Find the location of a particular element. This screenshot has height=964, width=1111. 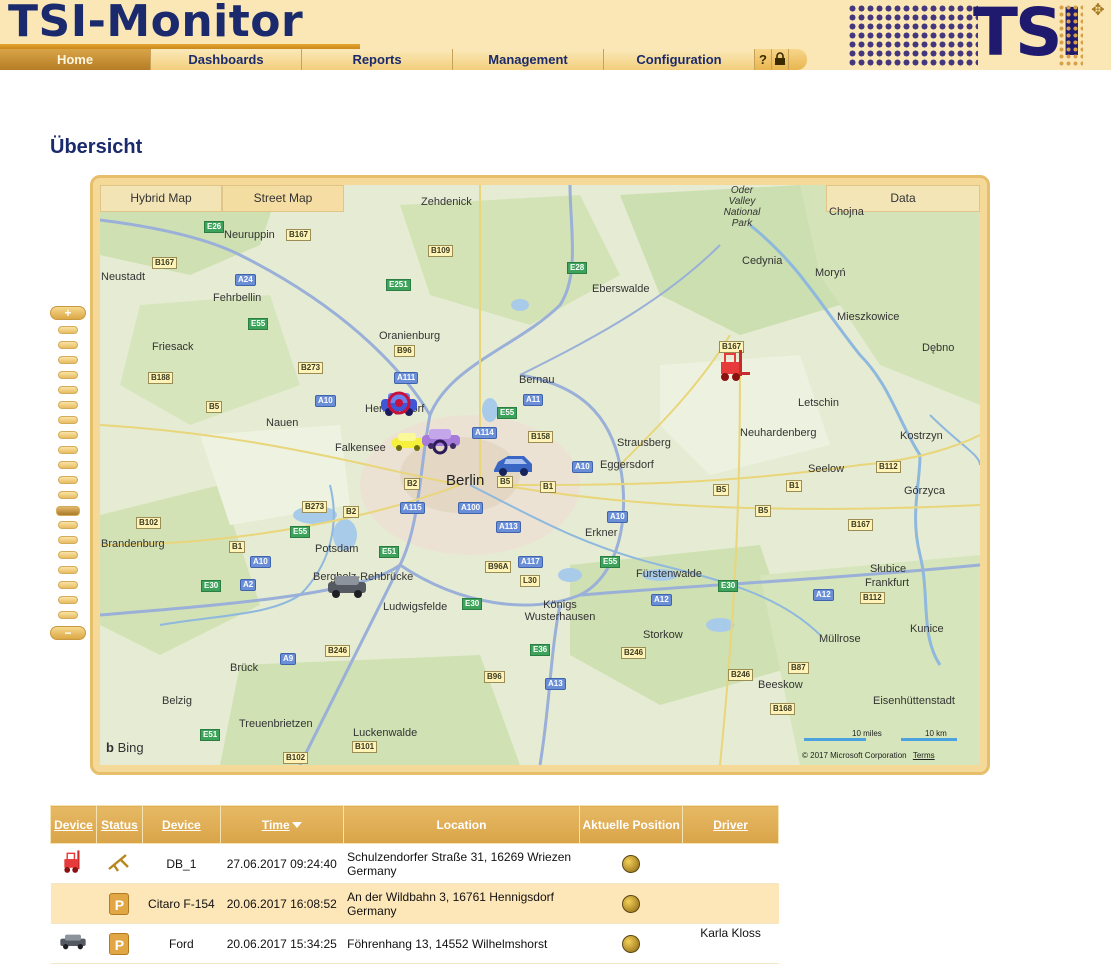

nav-tab-reports: Reports is located at coordinates (377, 59).